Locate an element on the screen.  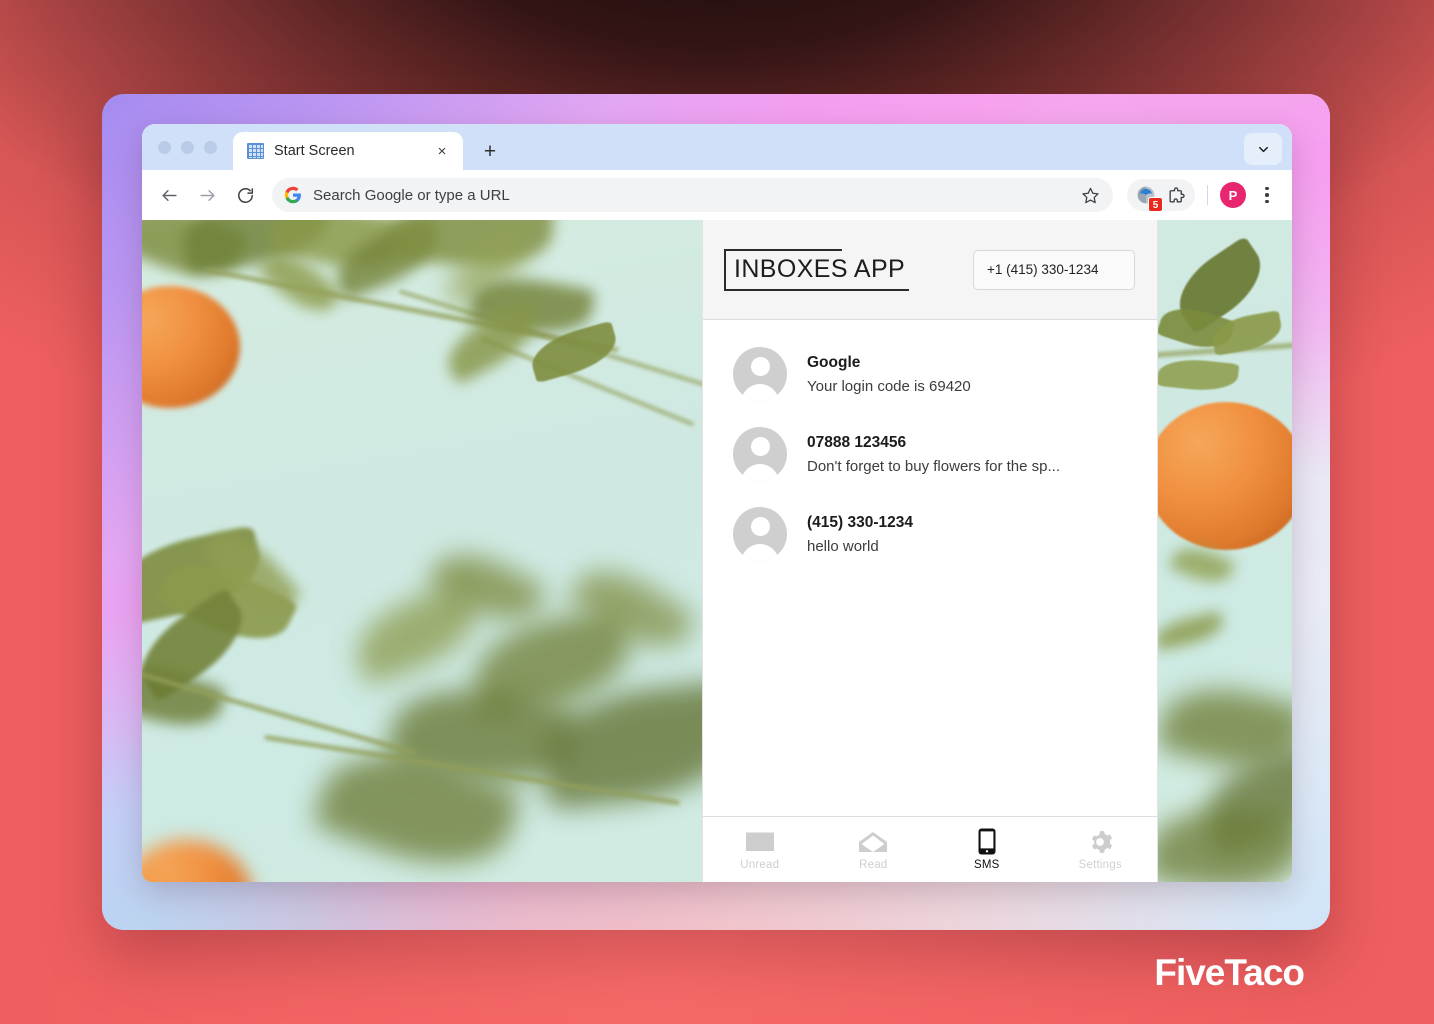
tab-search-button is located at coordinates (1263, 149).